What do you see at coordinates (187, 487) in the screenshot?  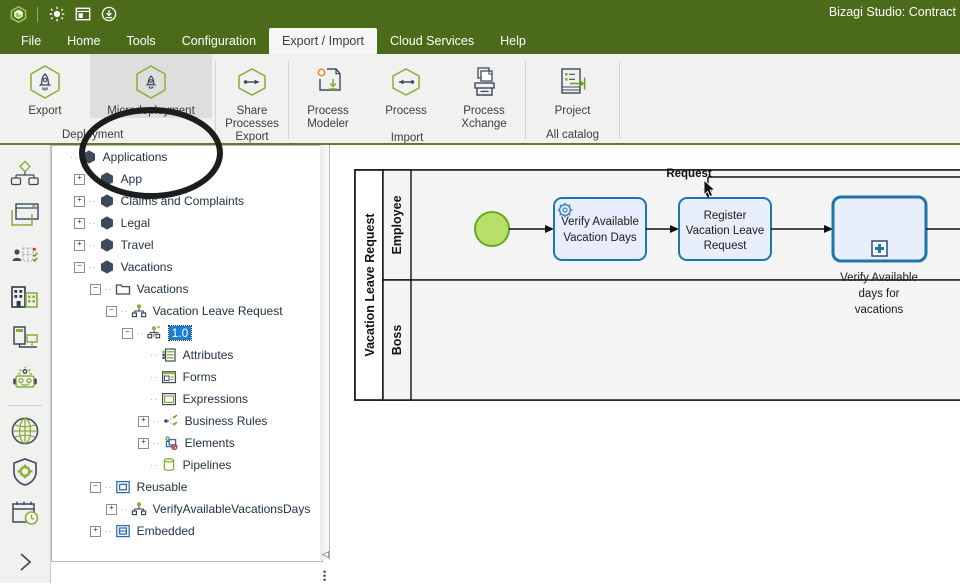 I see `tree-node: − ·· Reusable` at bounding box center [187, 487].